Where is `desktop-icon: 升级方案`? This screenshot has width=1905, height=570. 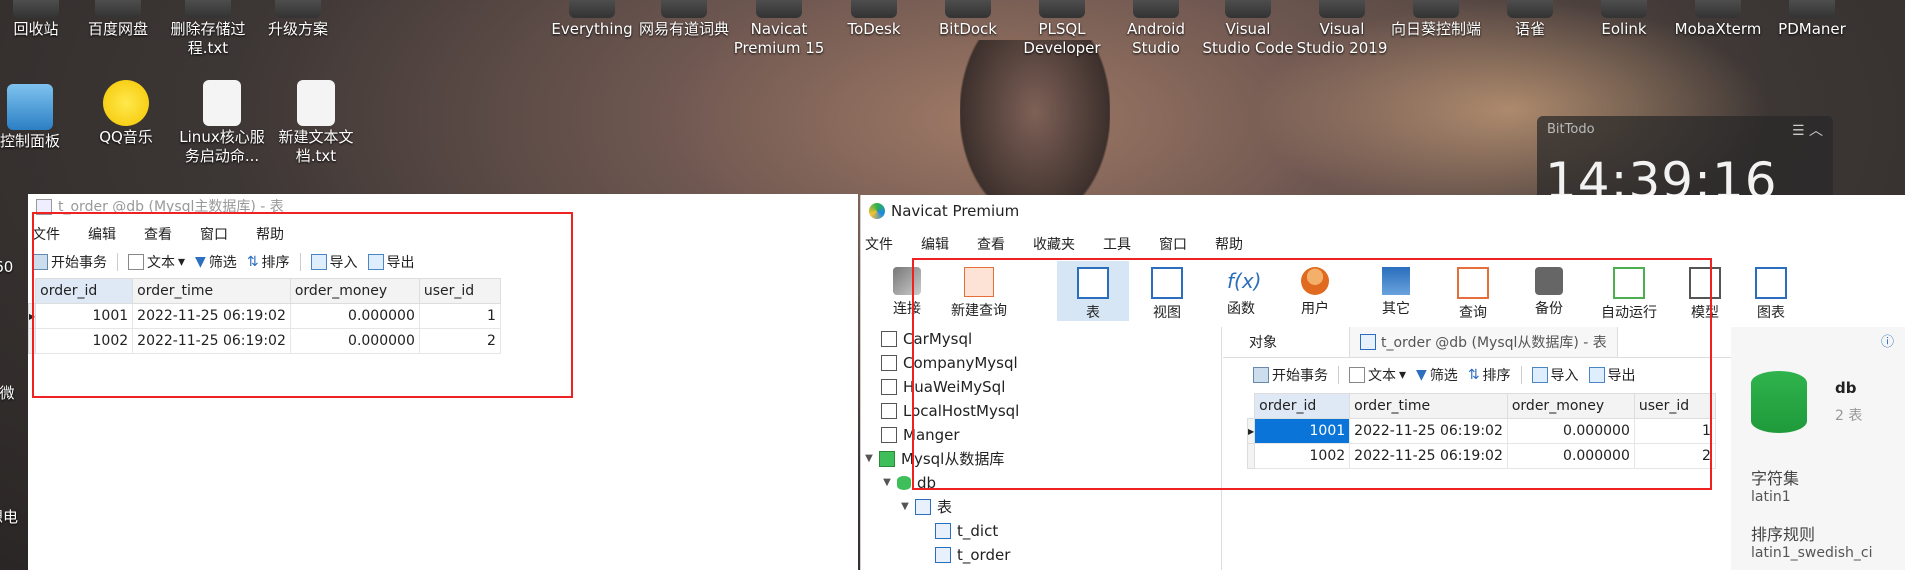 desktop-icon: 升级方案 is located at coordinates (298, 19).